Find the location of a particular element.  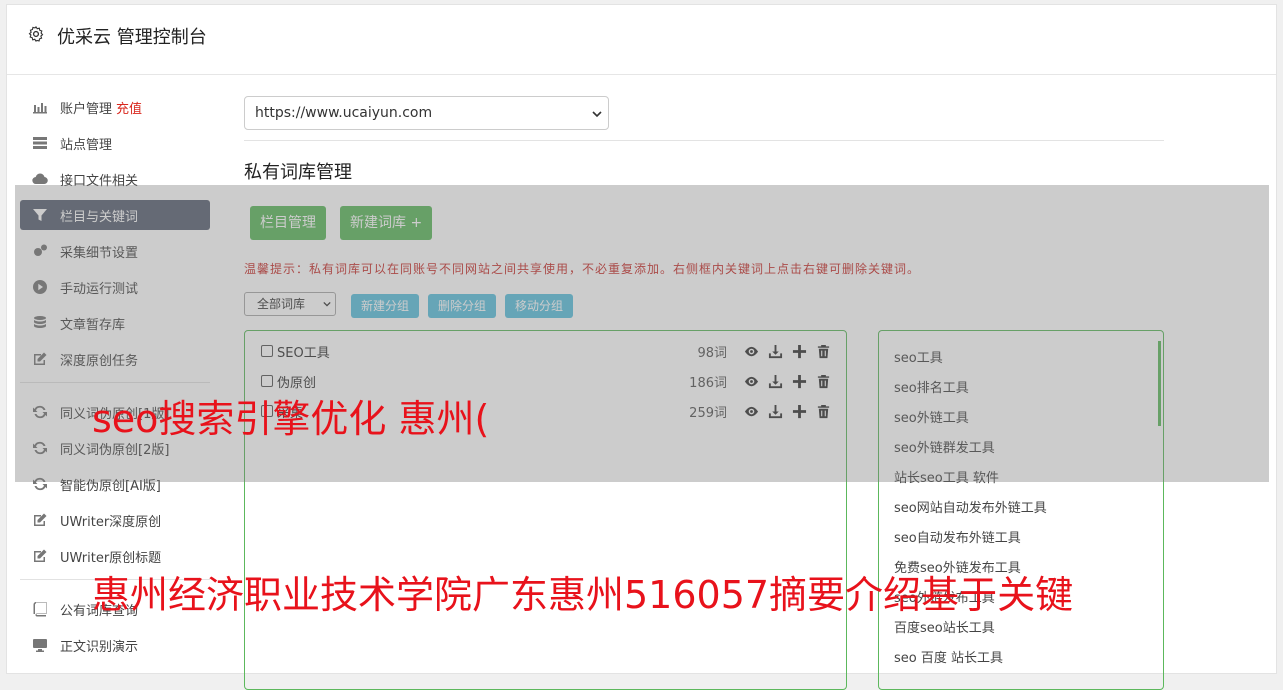

bar-chart-icon is located at coordinates (40, 107).